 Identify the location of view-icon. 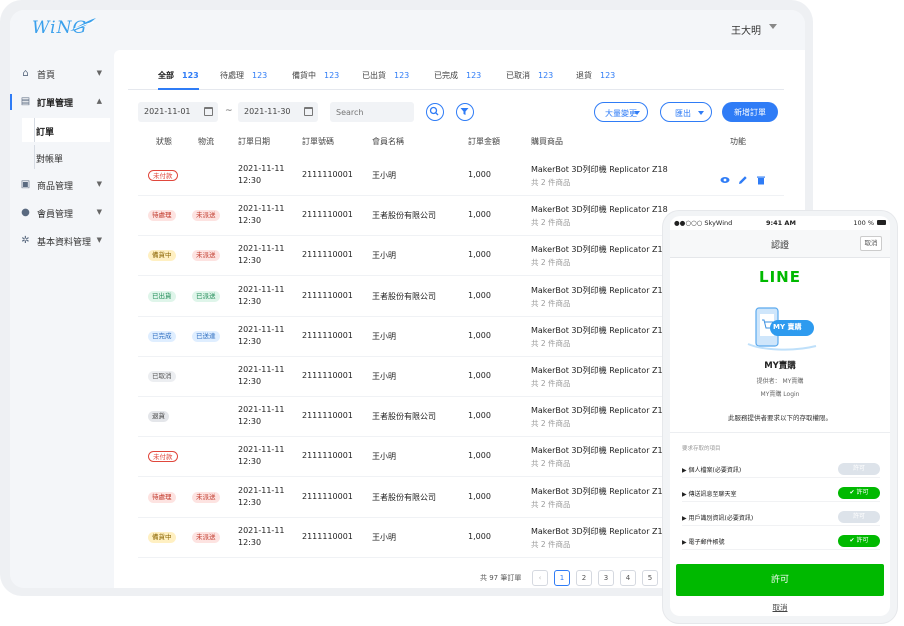
(725, 176).